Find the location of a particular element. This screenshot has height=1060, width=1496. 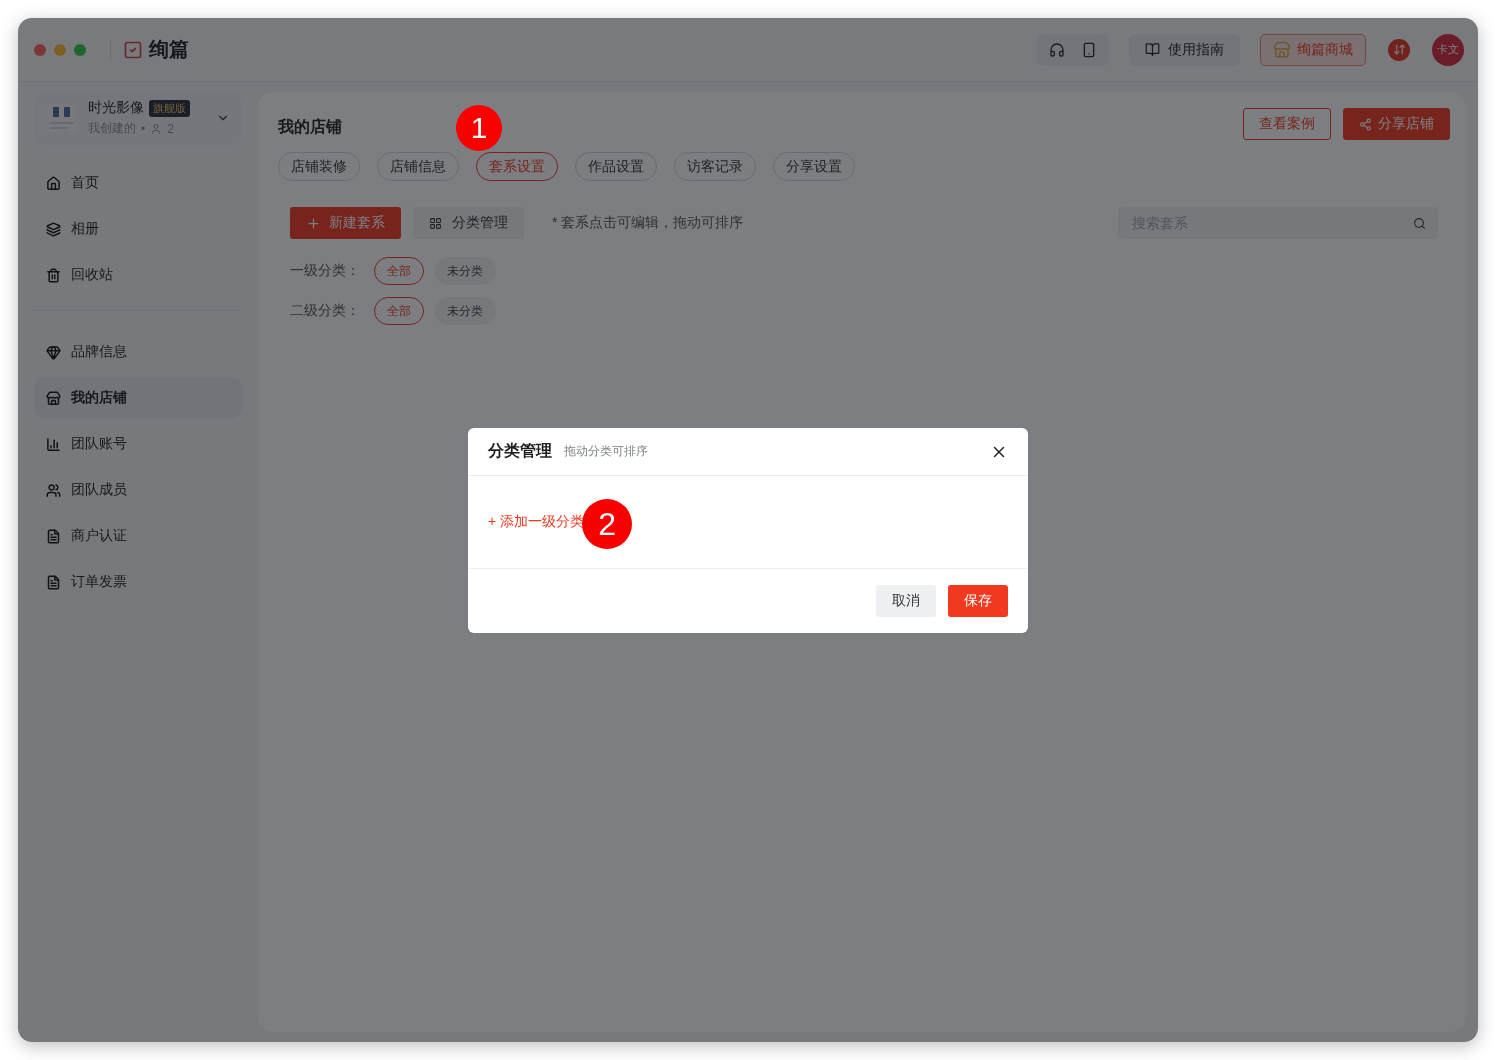

trash-icon is located at coordinates (53, 275).